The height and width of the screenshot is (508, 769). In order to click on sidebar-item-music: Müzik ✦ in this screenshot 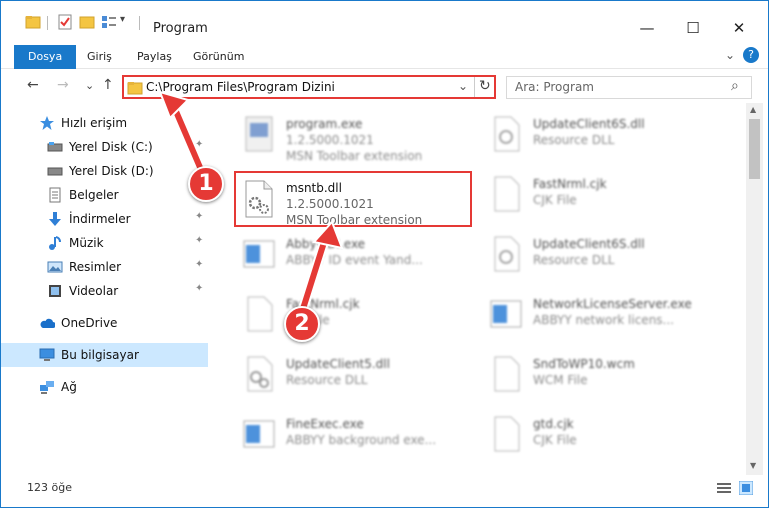, I will do `click(104, 243)`.